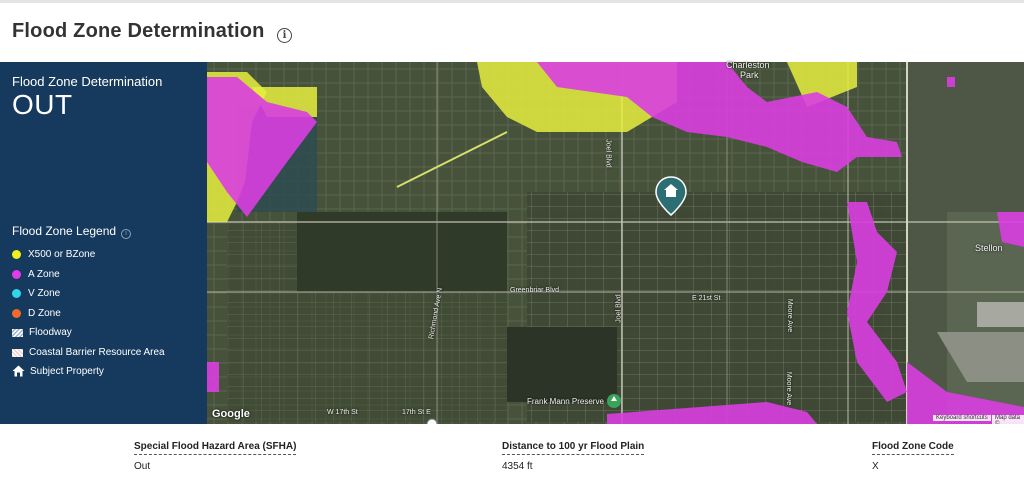 This screenshot has height=494, width=1024. Describe the element at coordinates (989, 248) in the screenshot. I see `map-label-stellon: Stellon` at that location.